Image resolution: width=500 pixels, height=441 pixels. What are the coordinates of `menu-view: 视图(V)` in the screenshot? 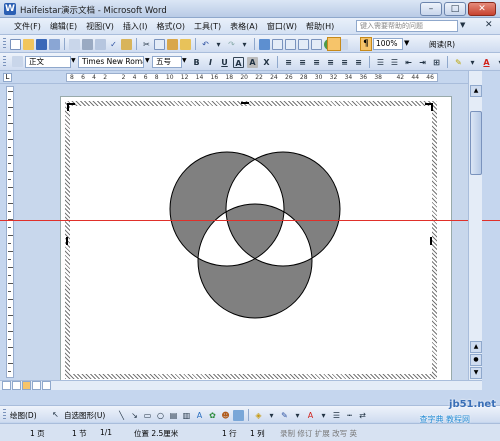 It's located at (100, 26).